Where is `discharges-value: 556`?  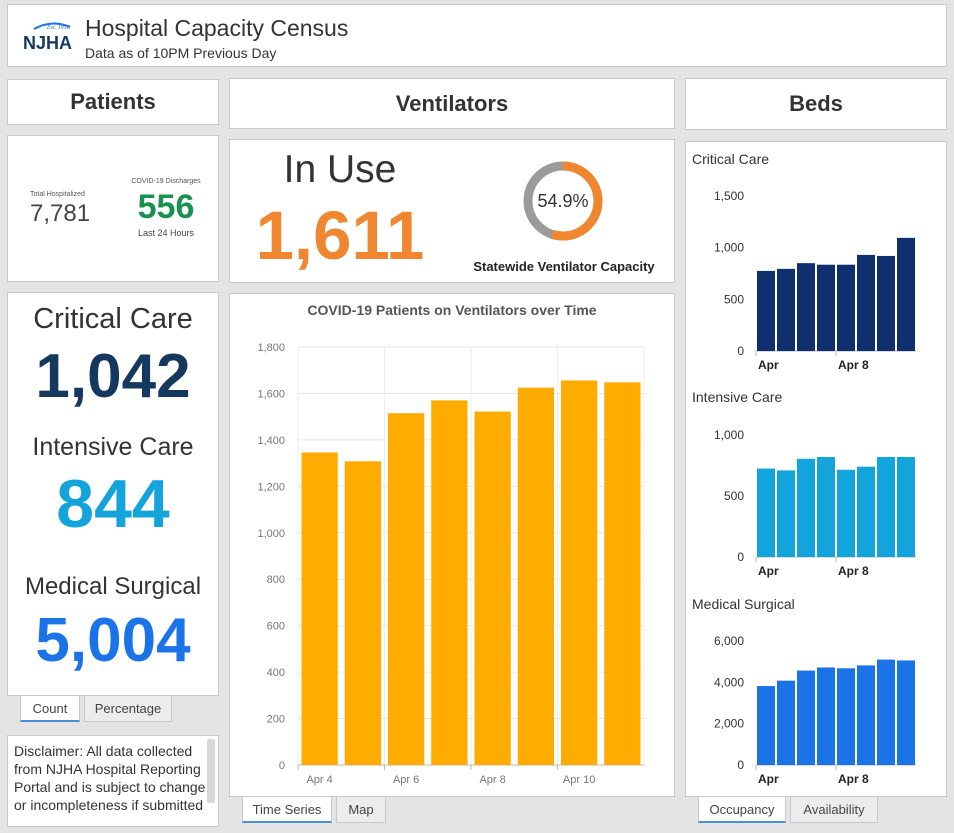
discharges-value: 556 is located at coordinates (166, 207).